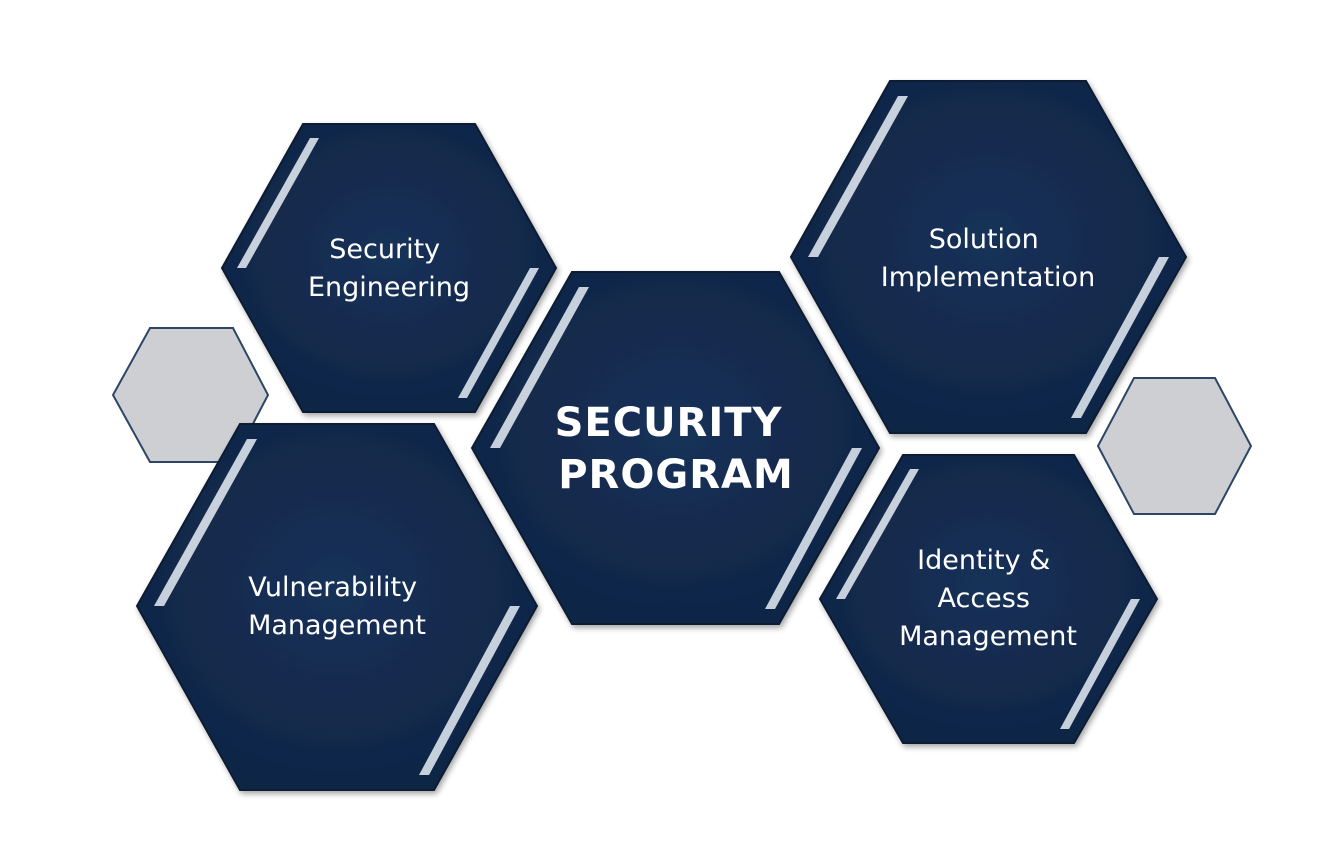  Describe the element at coordinates (676, 475) in the screenshot. I see `hex-label-line: PROGRAM` at that location.